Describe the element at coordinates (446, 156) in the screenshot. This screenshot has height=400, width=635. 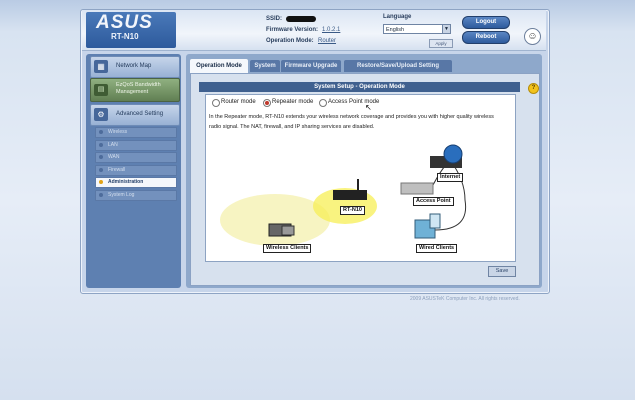
I see `internet-icon` at that location.